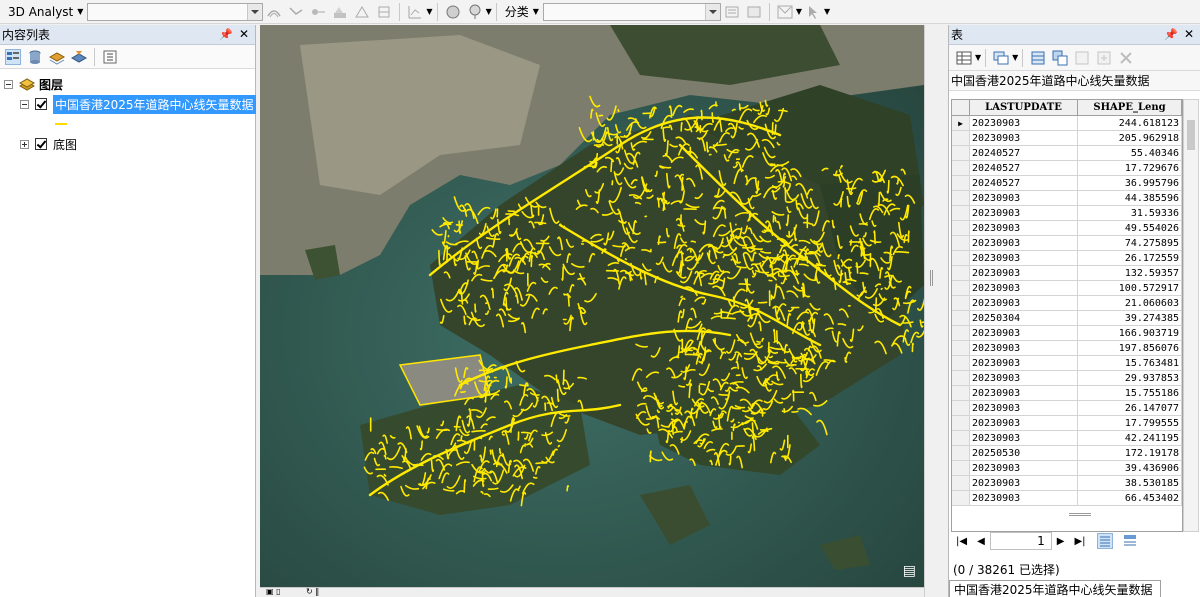 The width and height of the screenshot is (1200, 597). Describe the element at coordinates (1055, 588) in the screenshot. I see `table-tab: 中国香港2025年道路中心线矢量数据` at that location.